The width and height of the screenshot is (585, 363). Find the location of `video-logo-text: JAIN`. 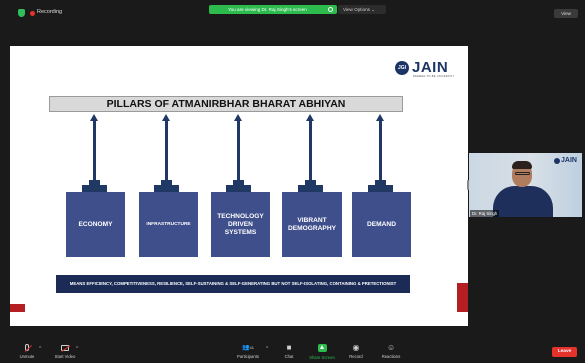

video-logo-text: JAIN is located at coordinates (569, 160).